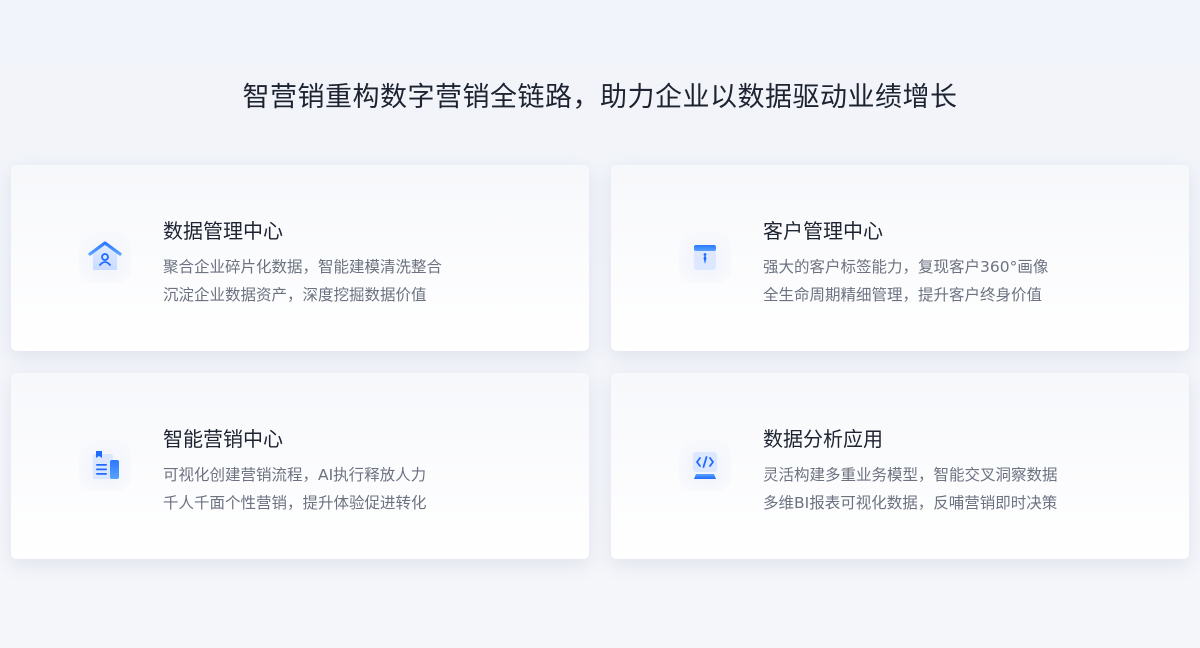  Describe the element at coordinates (906, 267) in the screenshot. I see `card-description-line-1: 强大的客户标签能力，复现客户360°画像` at that location.